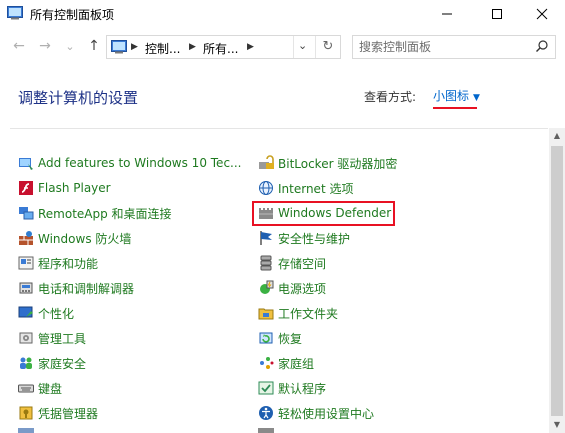 The width and height of the screenshot is (565, 433). Describe the element at coordinates (56, 313) in the screenshot. I see `item-label: 个性化` at that location.